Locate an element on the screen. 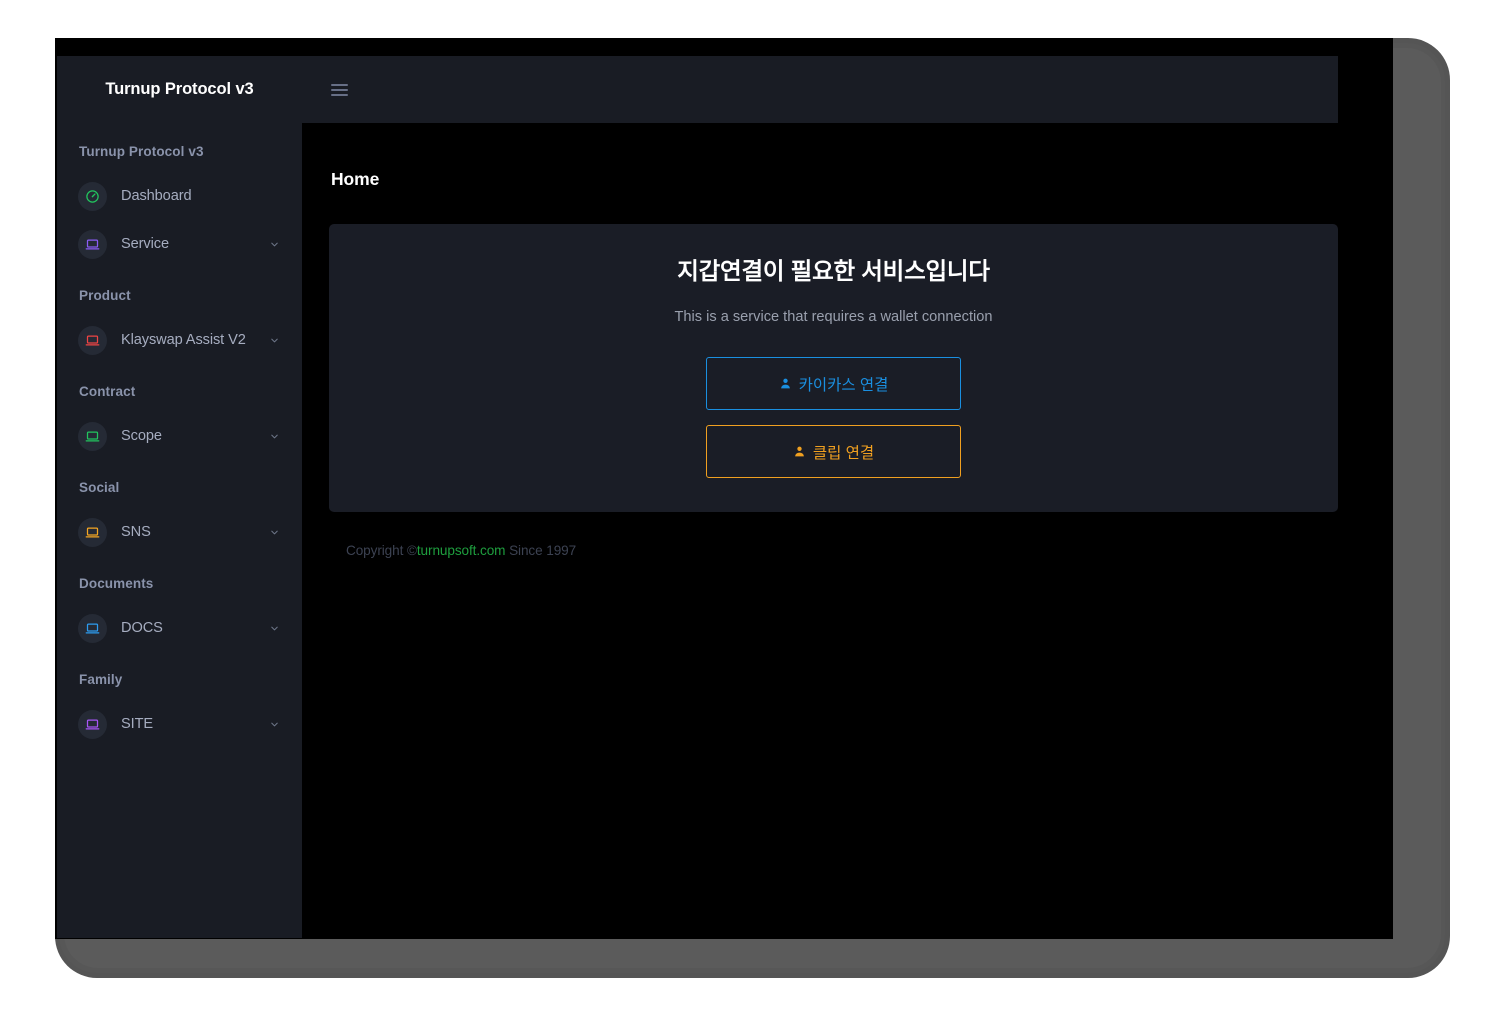  hamburger-icon is located at coordinates (342, 90).